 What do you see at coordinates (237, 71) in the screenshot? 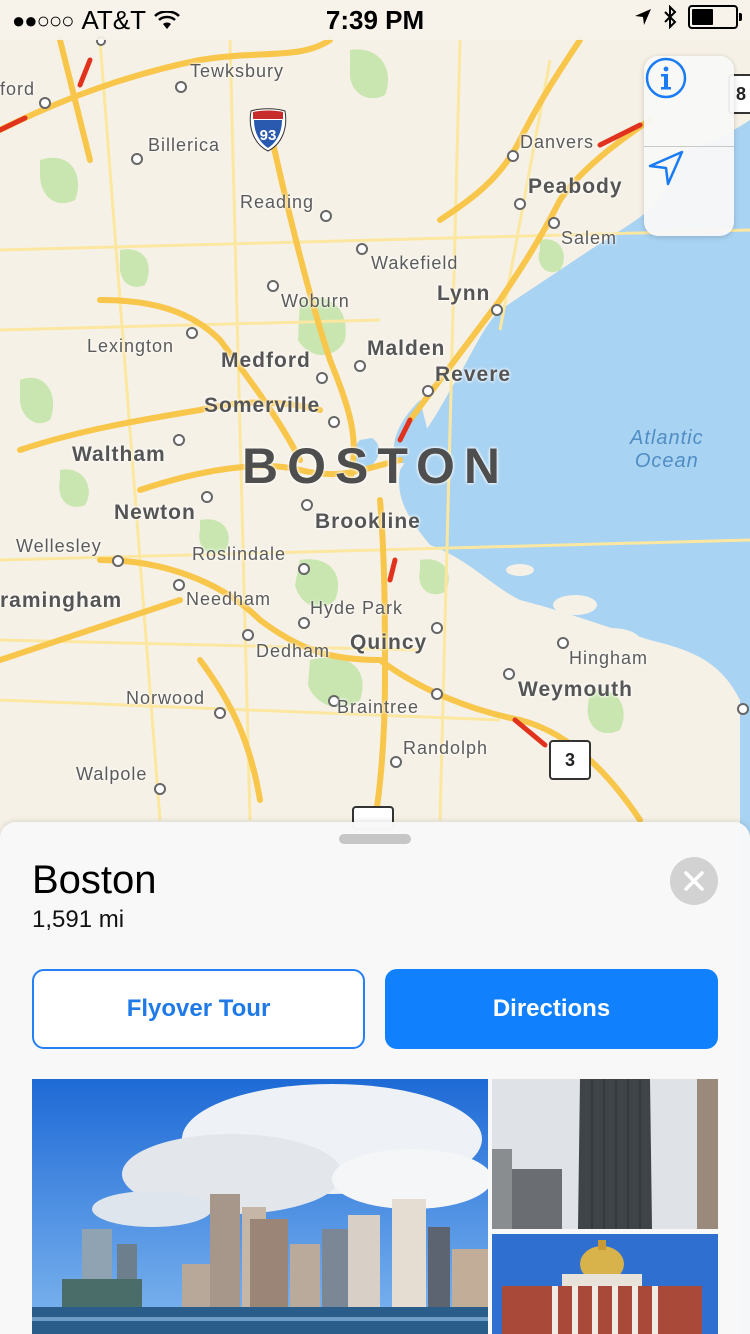
I see `map-label-tewksbury: Tewksbury` at bounding box center [237, 71].